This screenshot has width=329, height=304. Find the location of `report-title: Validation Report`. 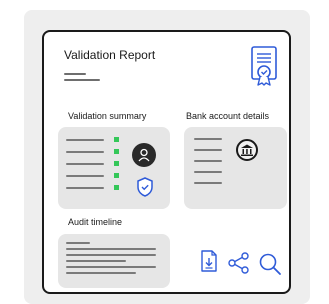

report-title: Validation Report is located at coordinates (110, 55).